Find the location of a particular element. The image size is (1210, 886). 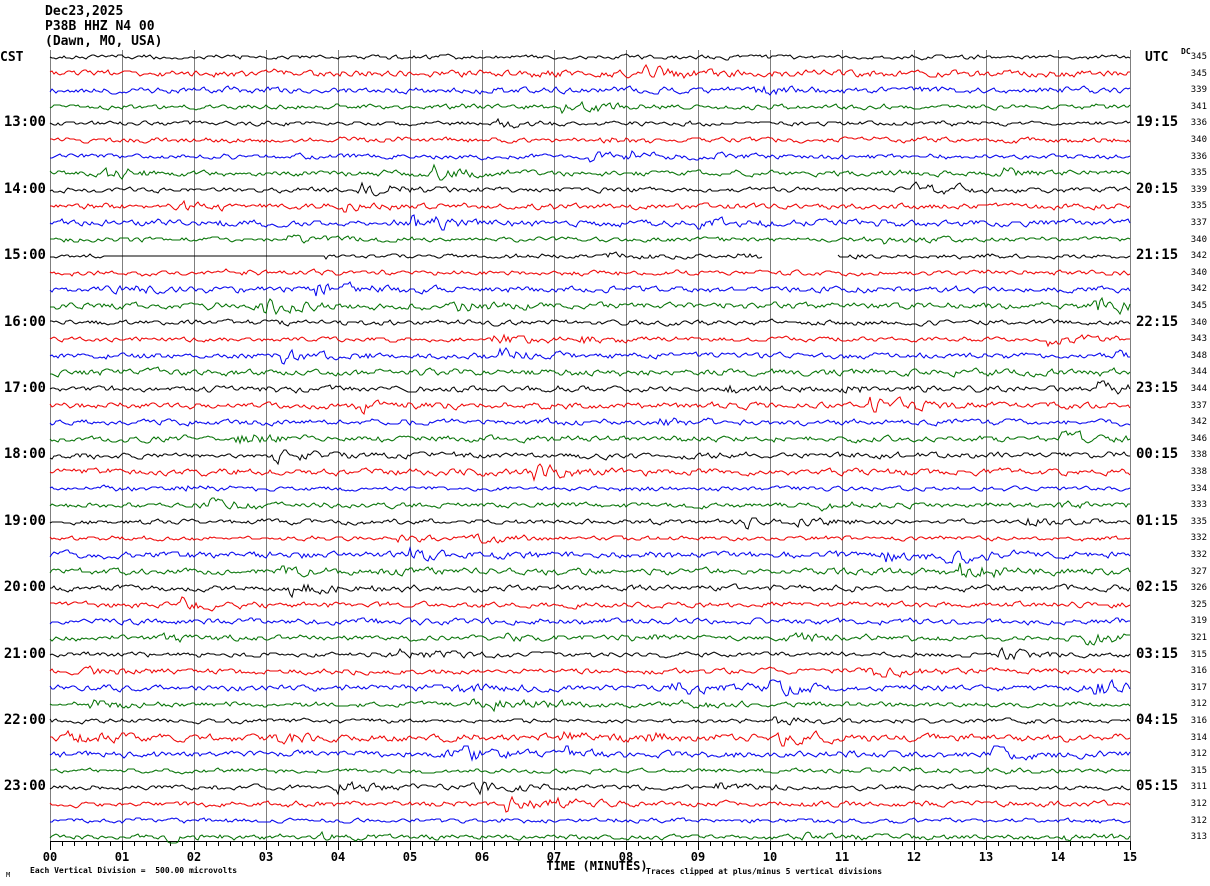

utc-time-label: 21:15 is located at coordinates (1157, 255).